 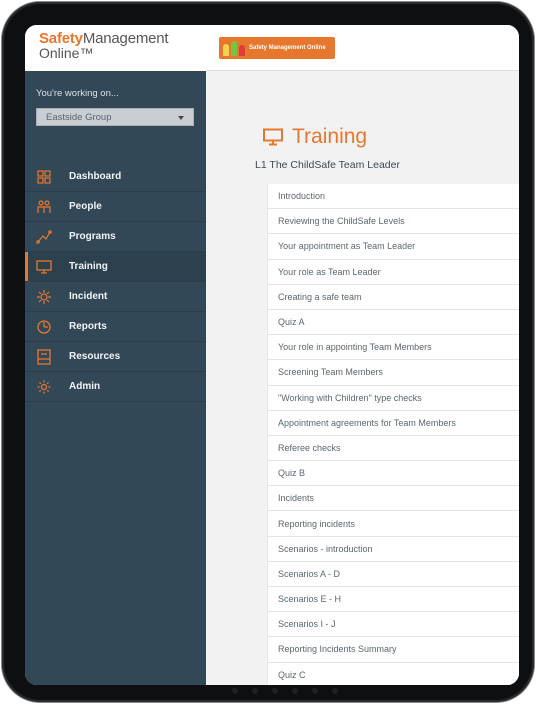 What do you see at coordinates (393, 222) in the screenshot?
I see `lesson-item: Reviewing the ChildSafe Levels` at bounding box center [393, 222].